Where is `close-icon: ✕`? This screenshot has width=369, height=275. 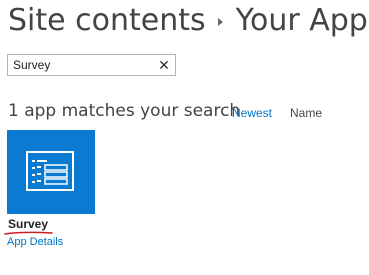
close-icon: ✕ is located at coordinates (164, 65).